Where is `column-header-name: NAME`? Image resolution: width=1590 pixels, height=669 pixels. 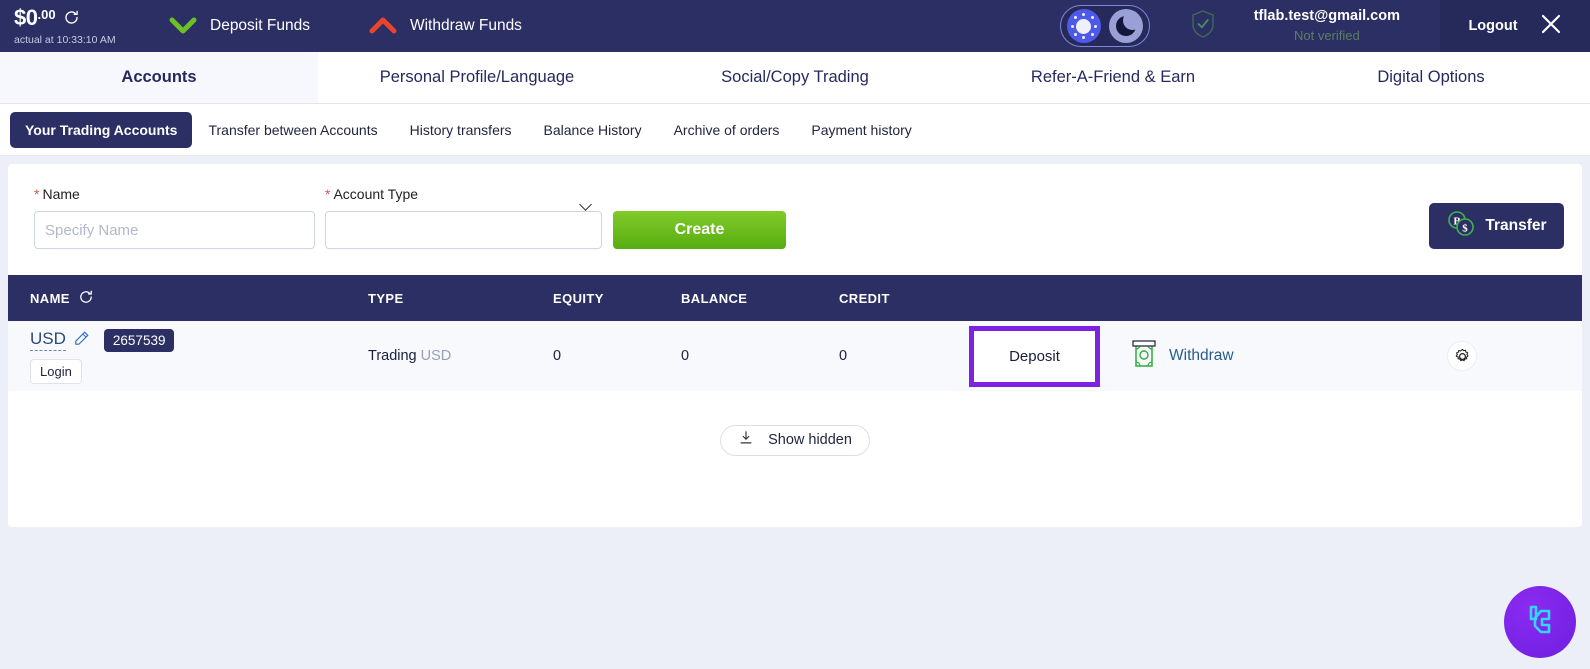 column-header-name: NAME is located at coordinates (188, 298).